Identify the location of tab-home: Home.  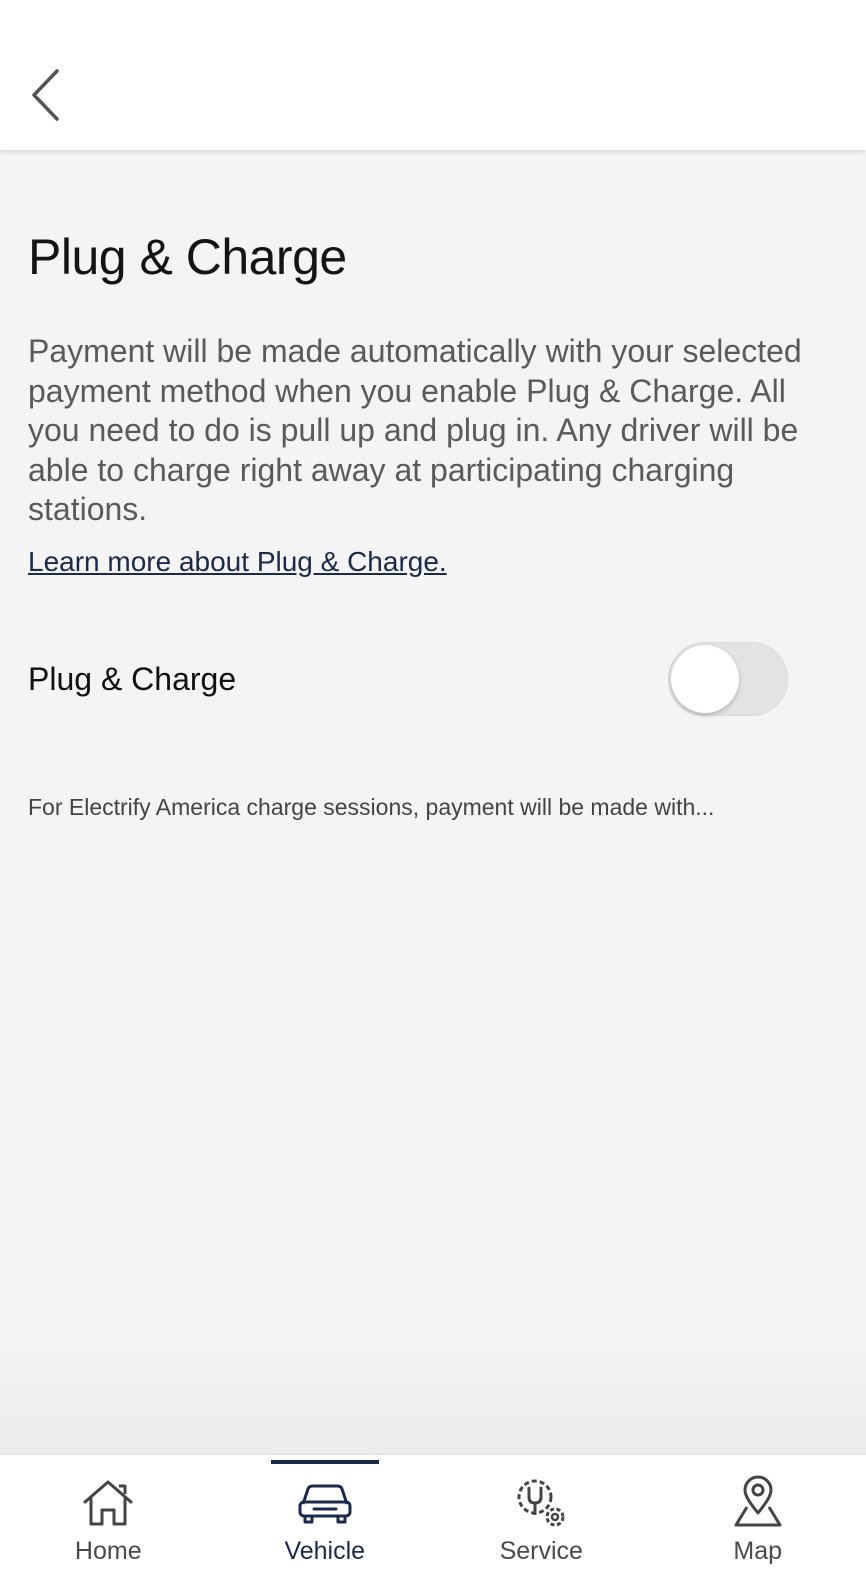
(108, 1515).